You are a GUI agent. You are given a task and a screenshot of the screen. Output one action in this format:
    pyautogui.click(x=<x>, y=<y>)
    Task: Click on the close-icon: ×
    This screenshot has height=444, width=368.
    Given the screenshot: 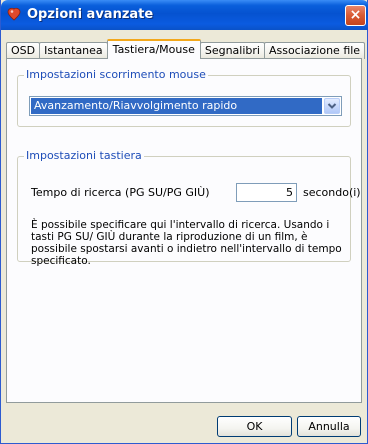 What is the action you would take?
    pyautogui.click(x=355, y=15)
    